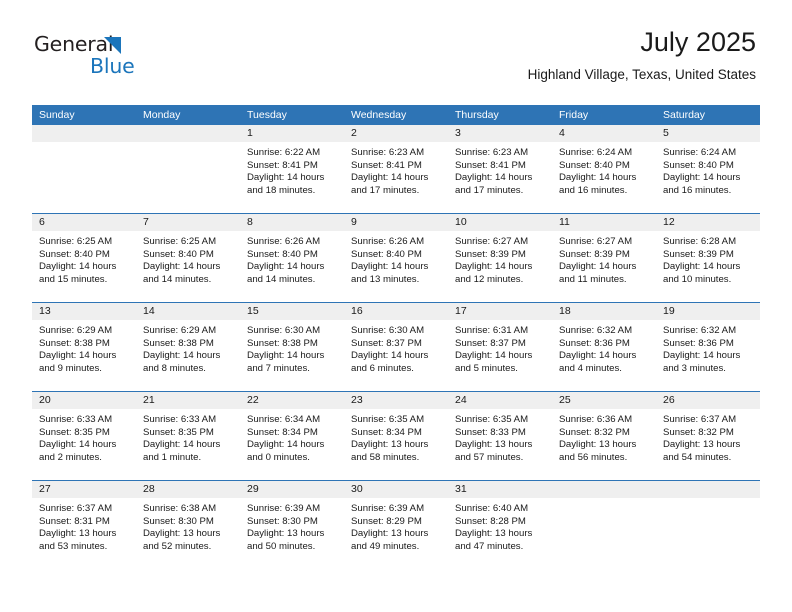 This screenshot has height=612, width=792. Describe the element at coordinates (386, 254) in the screenshot. I see `day-info-line: Sunset: 8:40 PM` at that location.